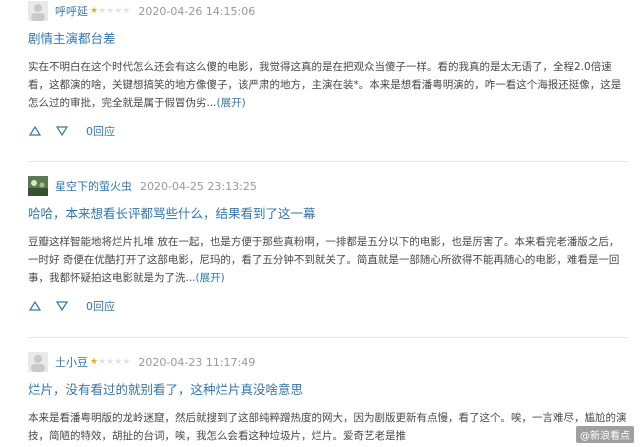 Image resolution: width=640 pixels, height=447 pixels. I want to click on review-author: 星空下的萤火虫, so click(93, 186).